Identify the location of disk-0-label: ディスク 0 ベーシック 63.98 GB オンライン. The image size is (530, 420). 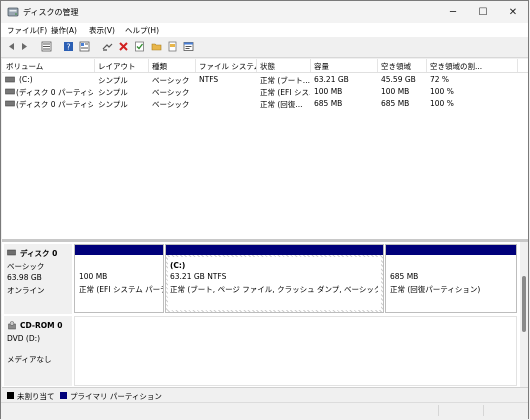
(38, 279).